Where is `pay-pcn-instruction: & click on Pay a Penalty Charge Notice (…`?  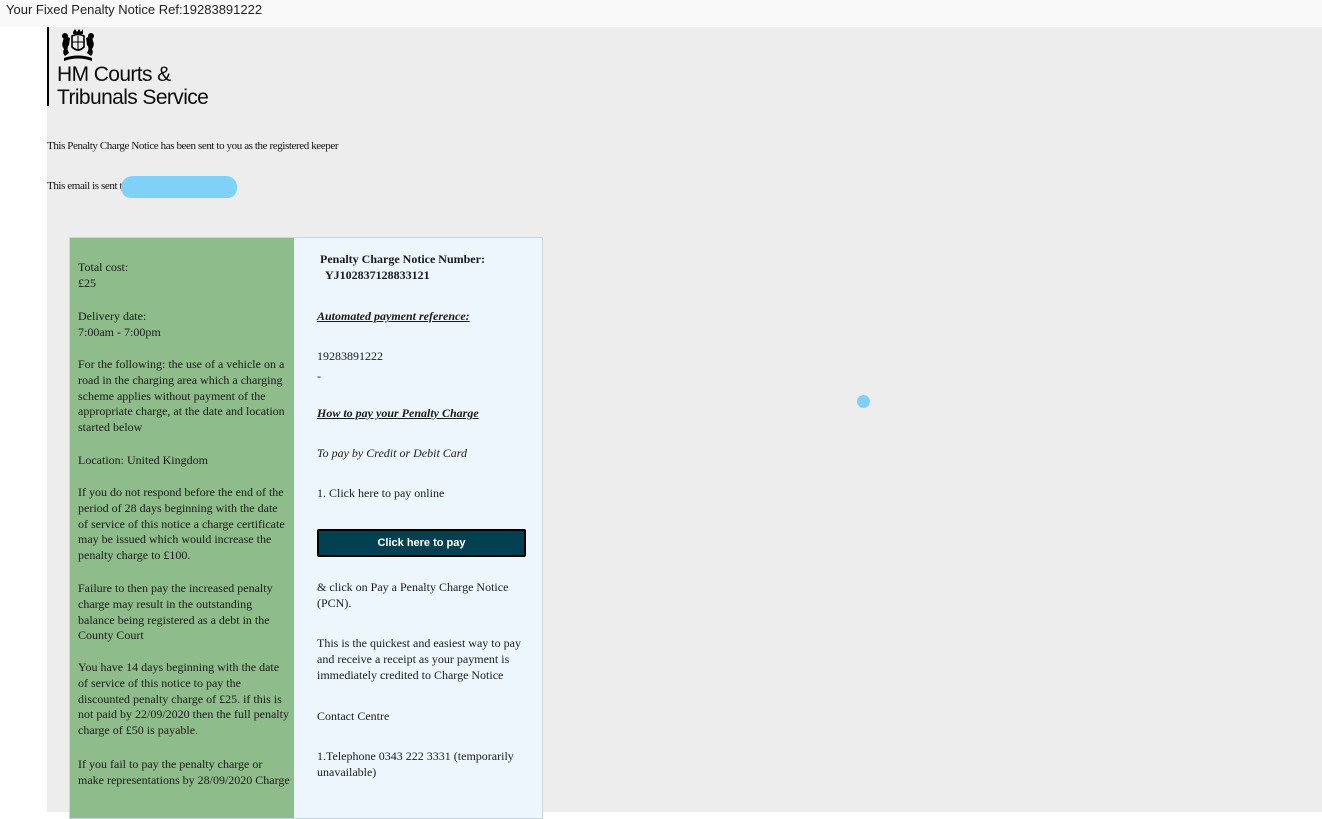 pay-pcn-instruction: & click on Pay a Penalty Charge Notice (… is located at coordinates (413, 595).